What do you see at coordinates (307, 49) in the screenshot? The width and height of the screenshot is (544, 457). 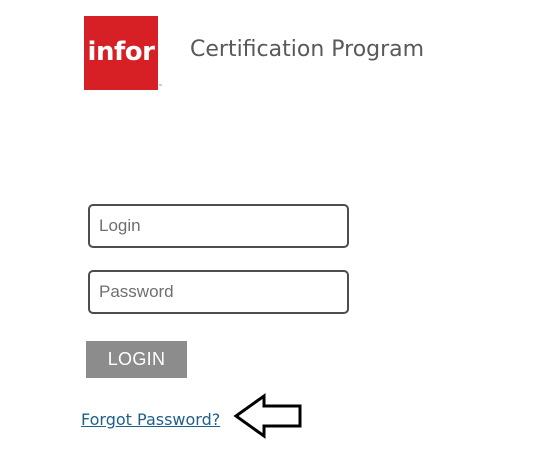 I see `page-title: Certification Program` at bounding box center [307, 49].